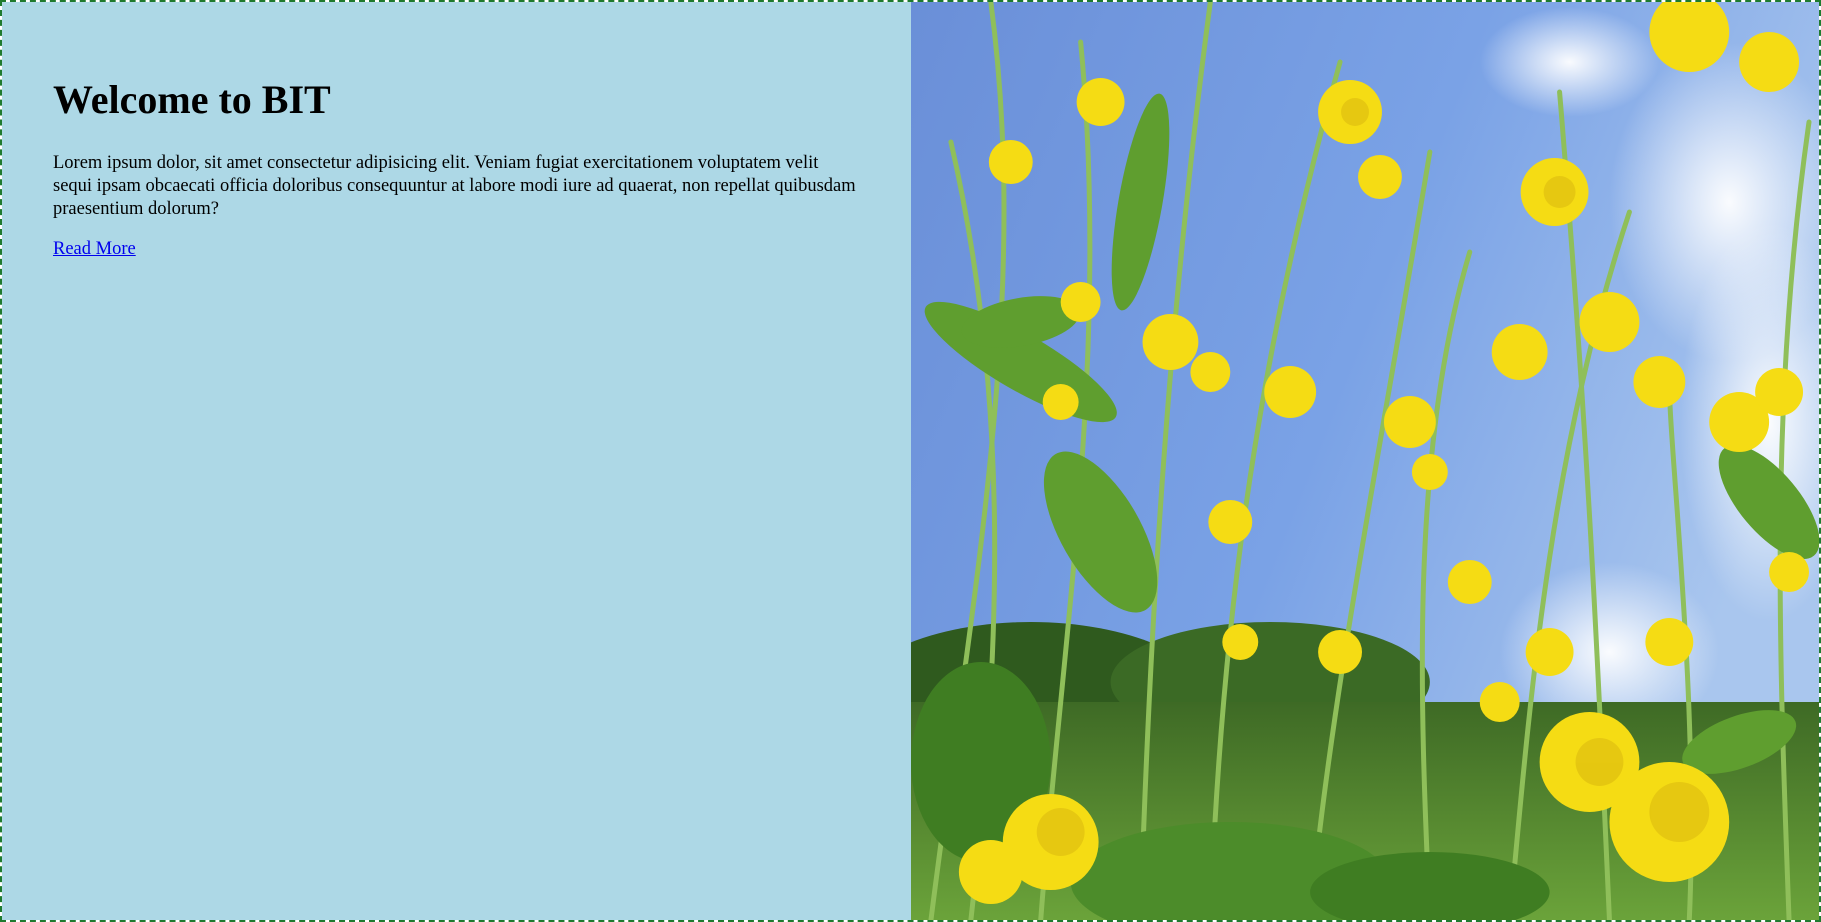  What do you see at coordinates (94, 249) in the screenshot?
I see `read-more-link: Read More` at bounding box center [94, 249].